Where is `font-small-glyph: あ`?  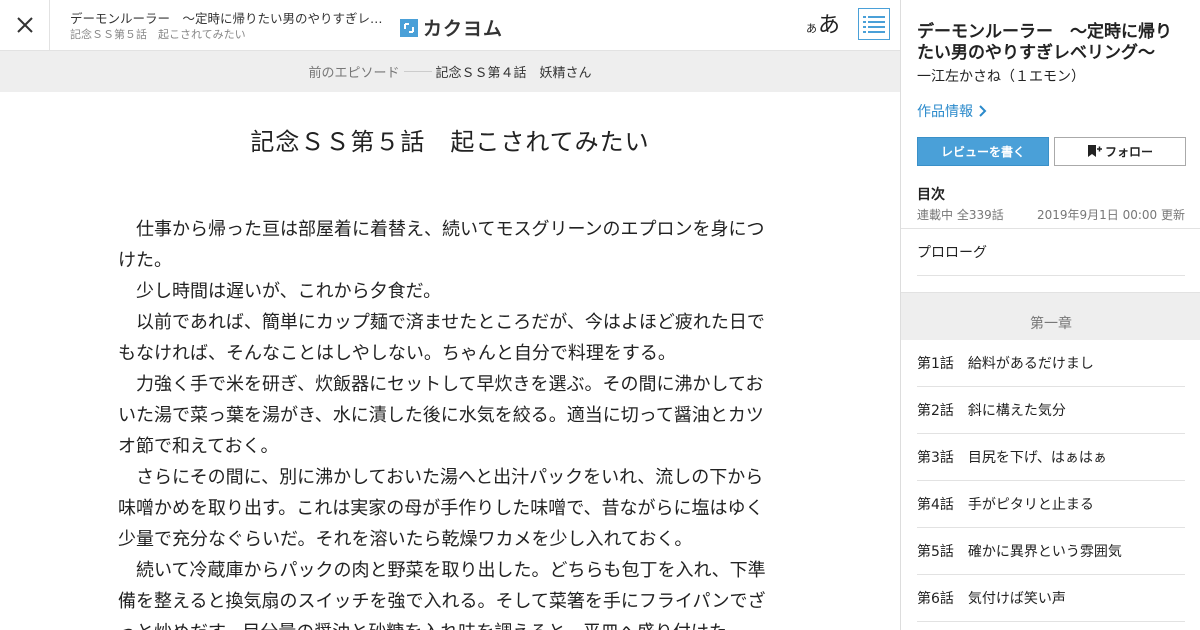
font-small-glyph: あ is located at coordinates (811, 28).